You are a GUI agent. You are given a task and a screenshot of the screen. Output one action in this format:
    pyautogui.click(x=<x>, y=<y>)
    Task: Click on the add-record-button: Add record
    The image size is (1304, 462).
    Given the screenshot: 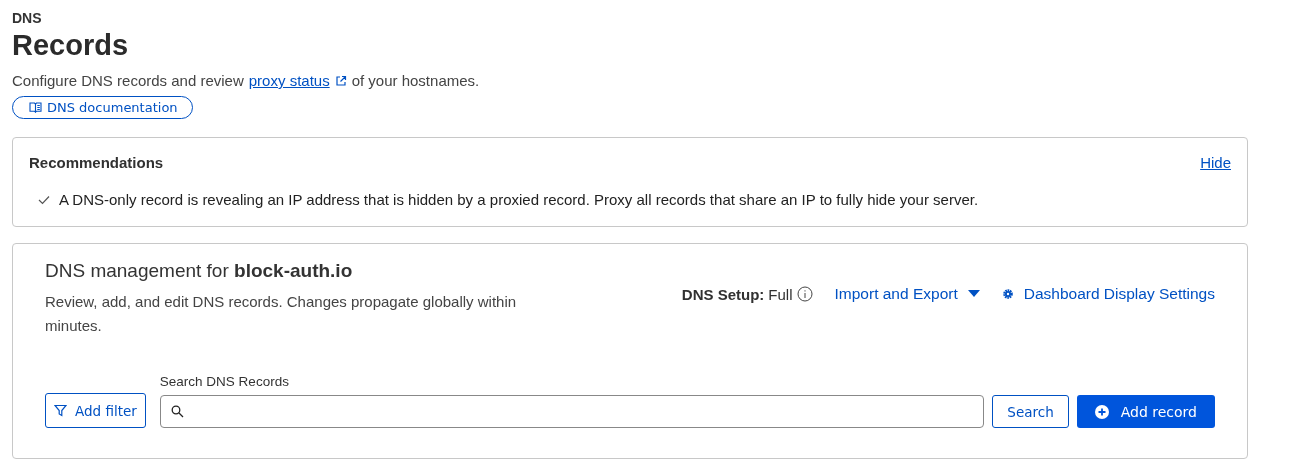 What is the action you would take?
    pyautogui.click(x=1145, y=411)
    